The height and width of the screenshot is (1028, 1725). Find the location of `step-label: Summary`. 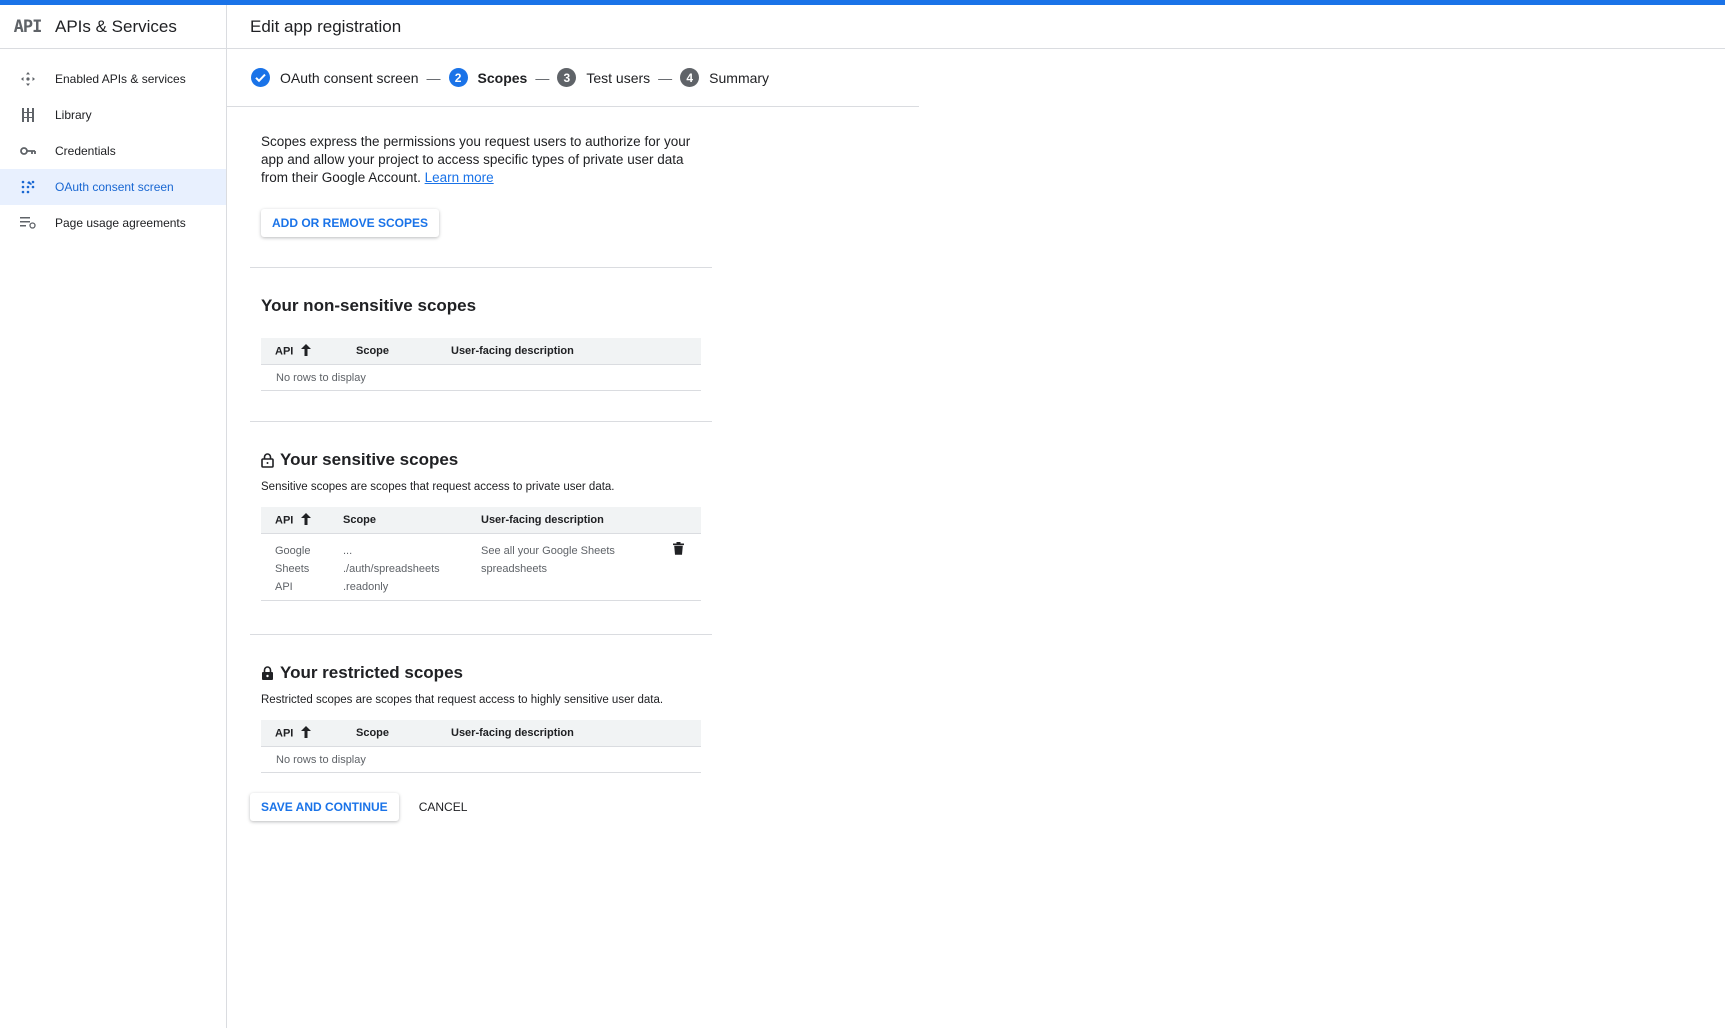

step-label: Summary is located at coordinates (739, 77).